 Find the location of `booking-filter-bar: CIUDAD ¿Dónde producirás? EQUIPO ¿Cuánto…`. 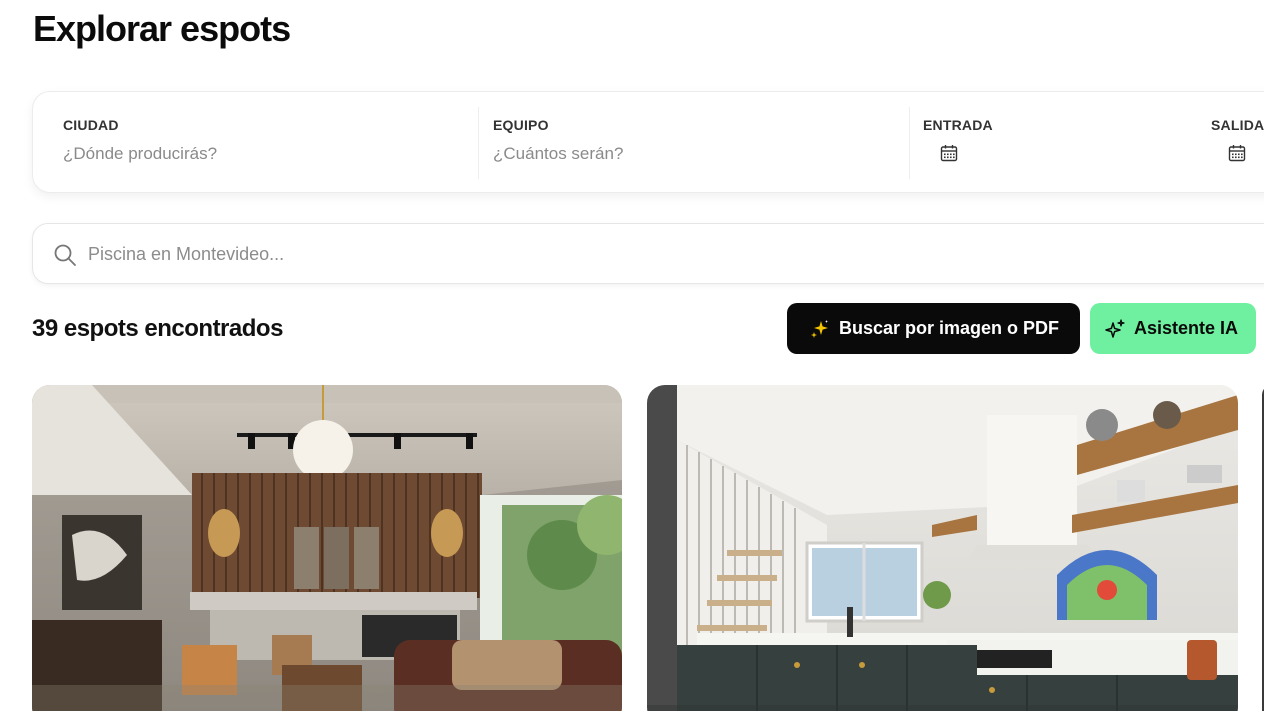

booking-filter-bar: CIUDAD ¿Dónde producirás? EQUIPO ¿Cuánto… is located at coordinates (648, 142).